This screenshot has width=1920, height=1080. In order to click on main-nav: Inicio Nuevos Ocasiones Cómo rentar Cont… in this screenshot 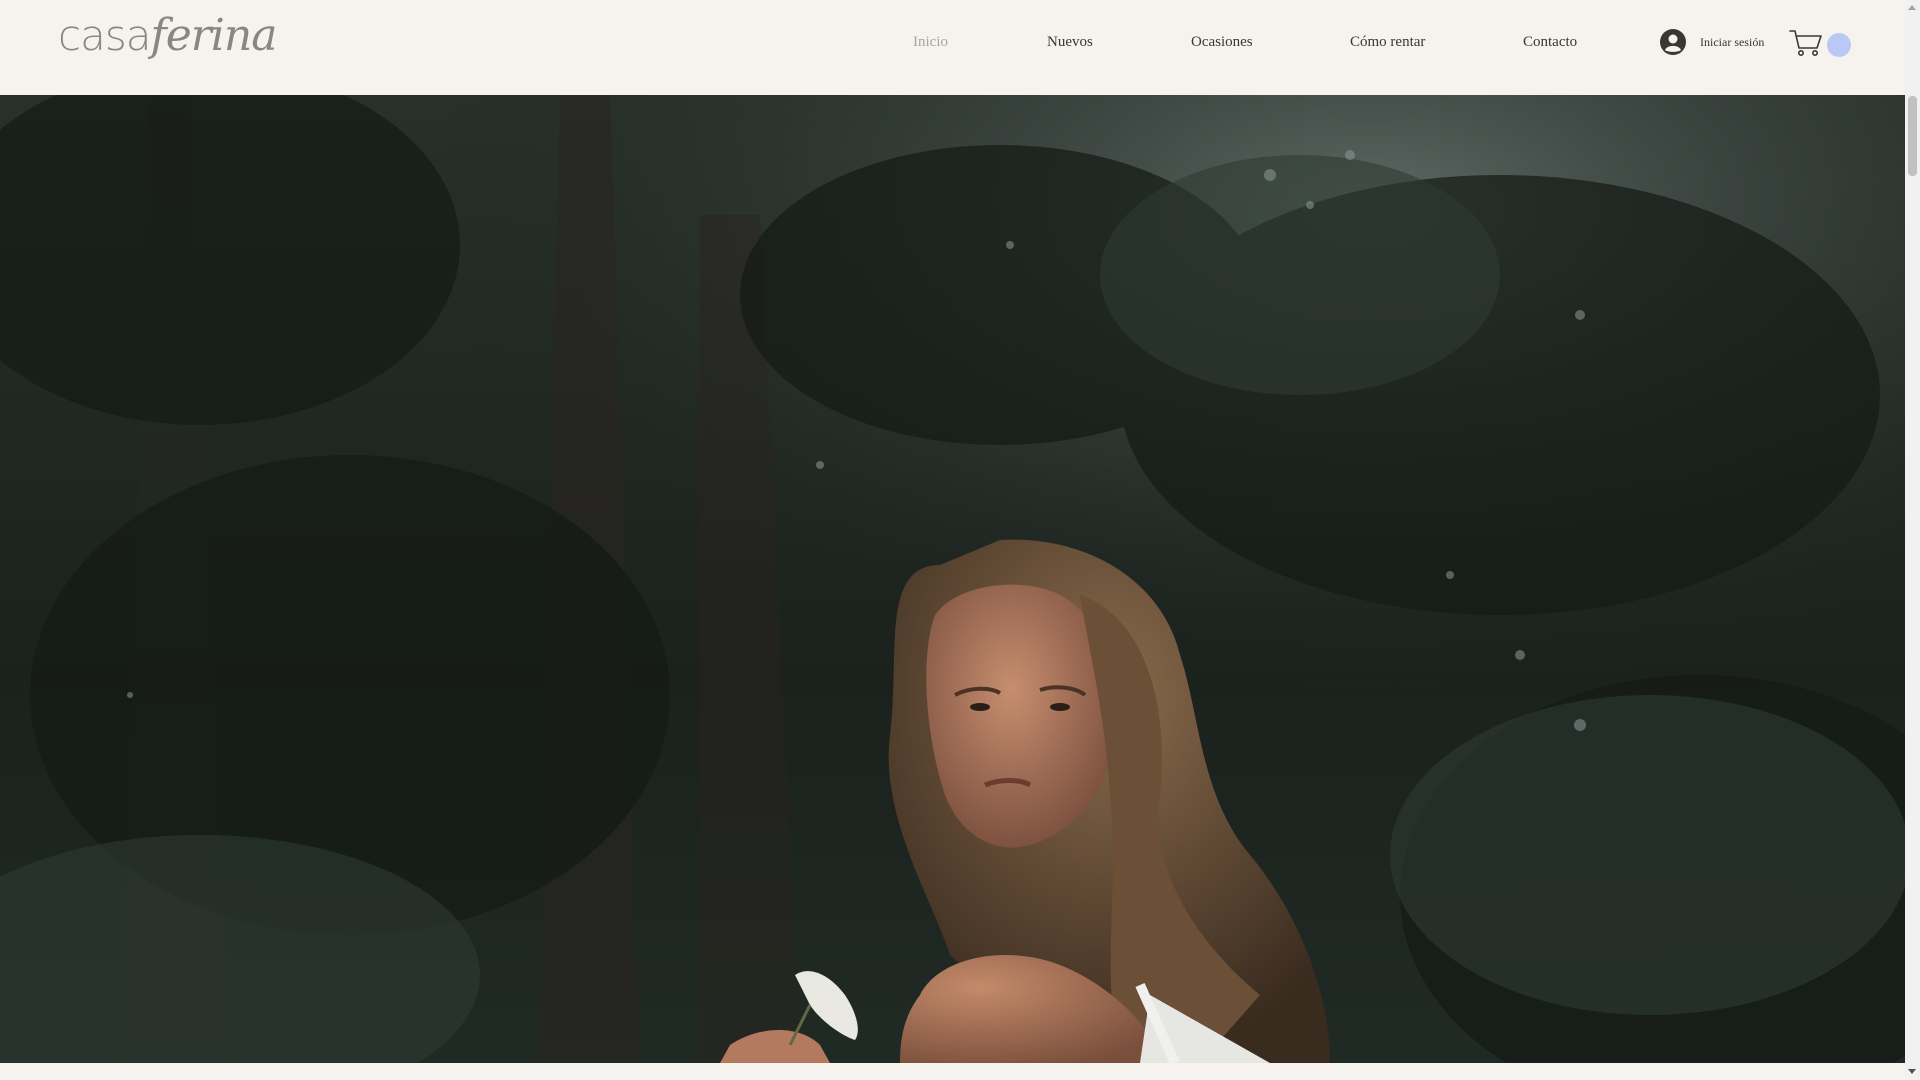, I will do `click(952, 44)`.